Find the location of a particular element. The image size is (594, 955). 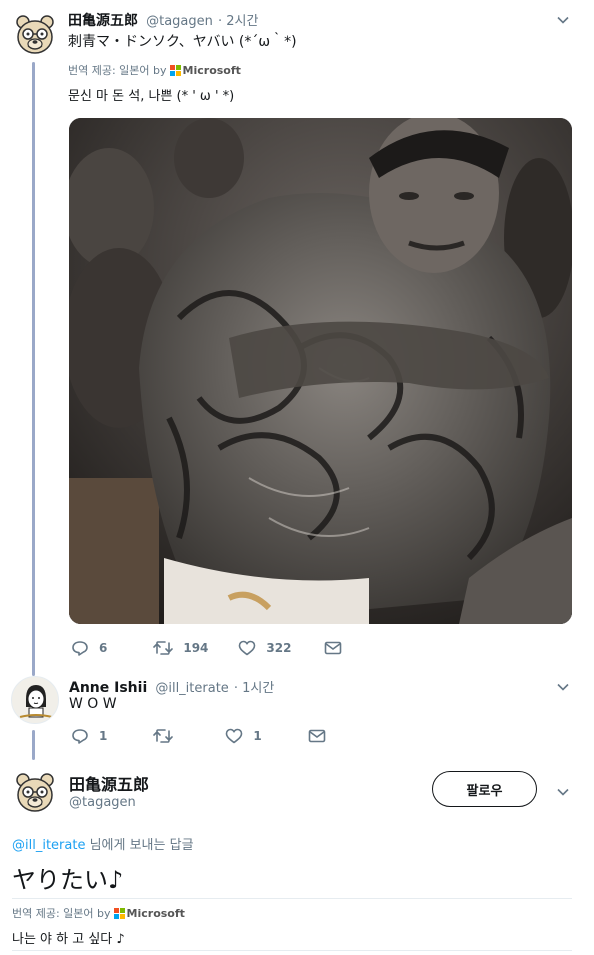

follow-button: 팔로우 is located at coordinates (484, 789).